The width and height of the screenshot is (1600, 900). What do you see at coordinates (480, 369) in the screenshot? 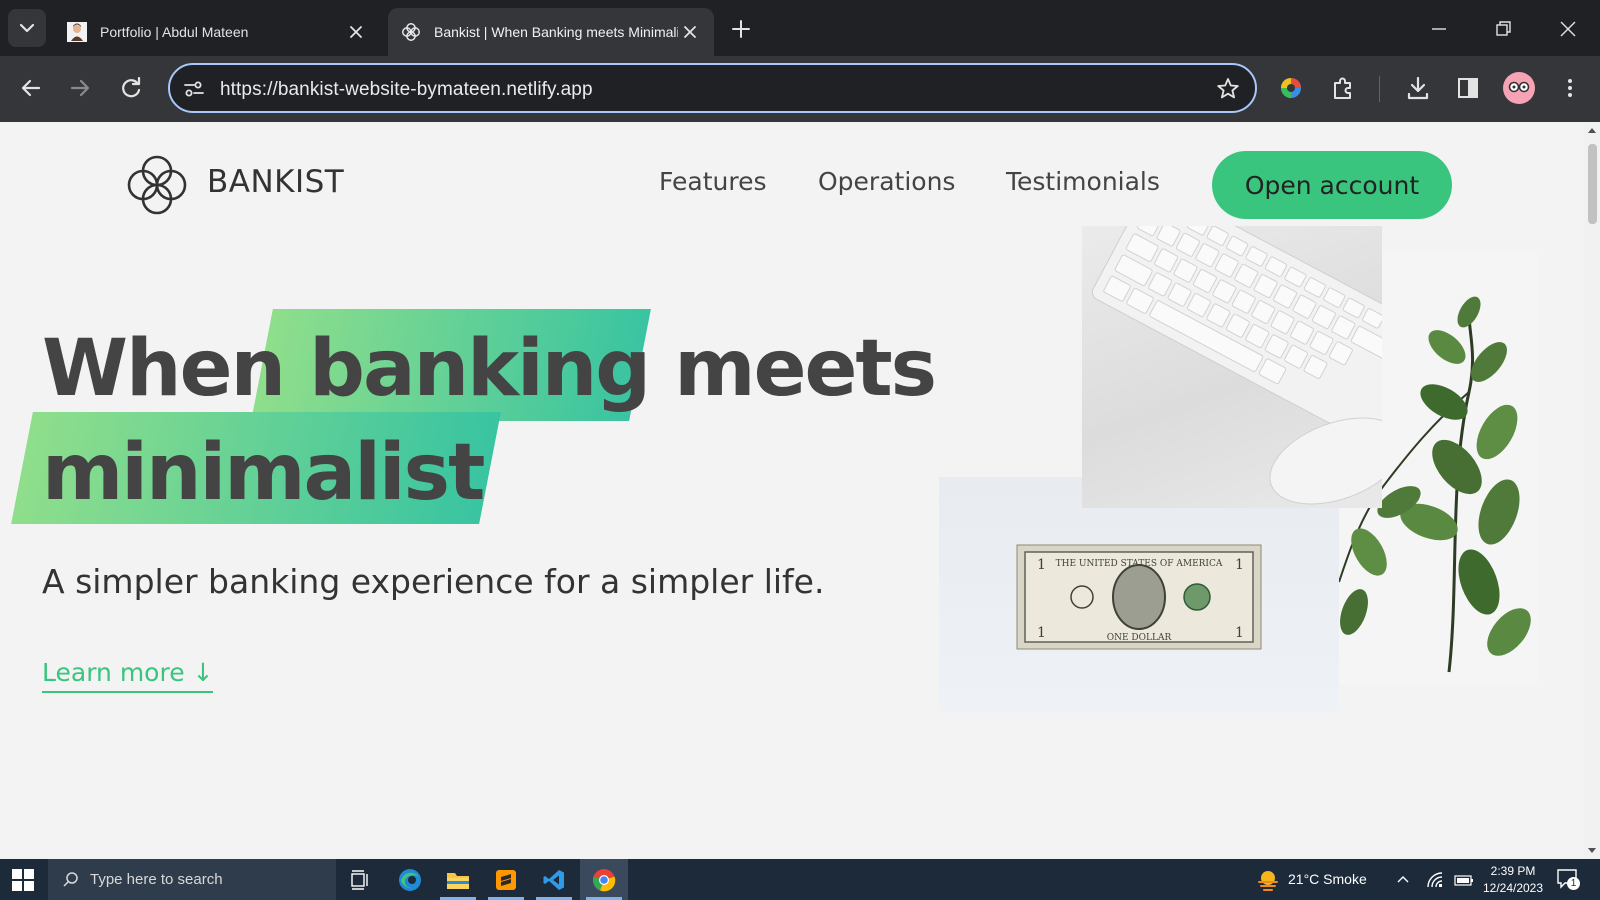
I see `headline-highlight: banking` at bounding box center [480, 369].